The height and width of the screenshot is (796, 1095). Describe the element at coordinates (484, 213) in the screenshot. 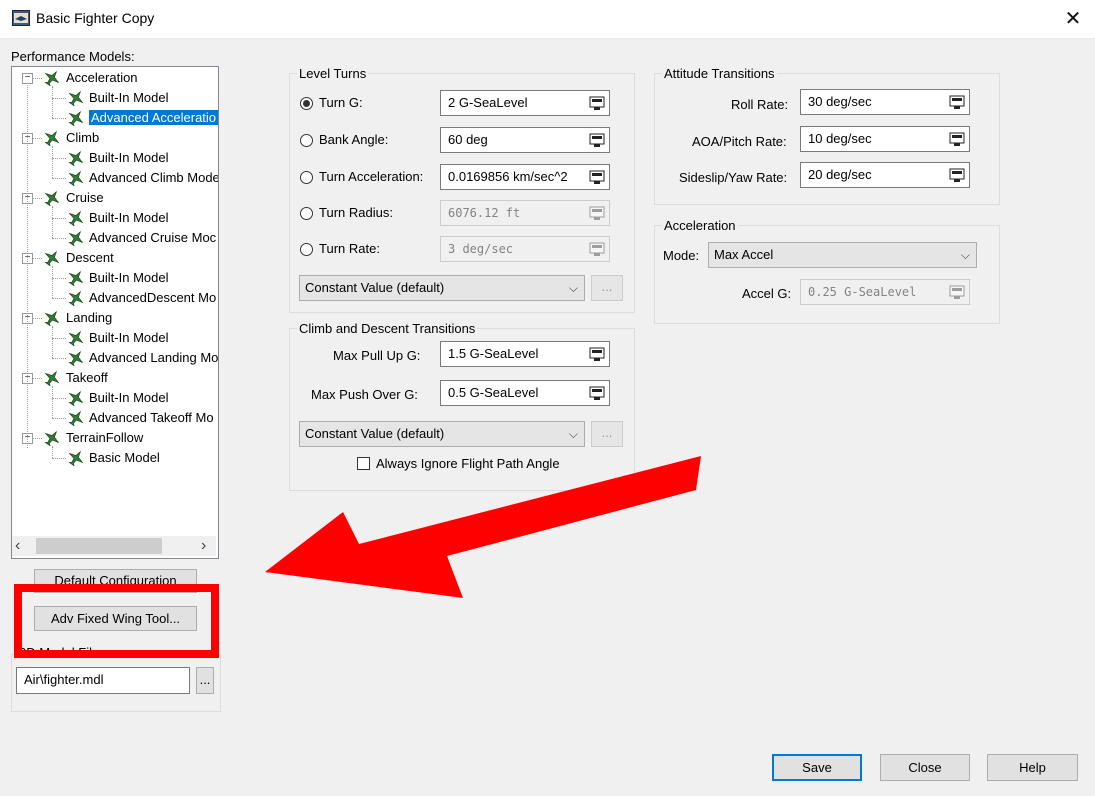

I see `level-turns-value: 6076.12 ft` at that location.